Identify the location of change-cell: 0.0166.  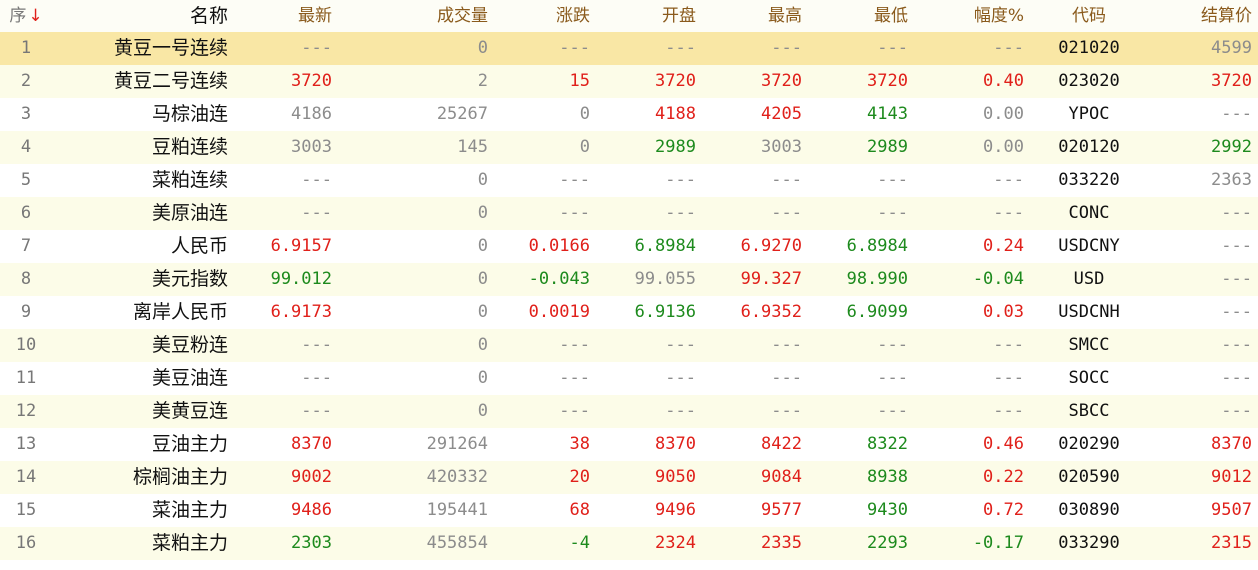
(559, 246).